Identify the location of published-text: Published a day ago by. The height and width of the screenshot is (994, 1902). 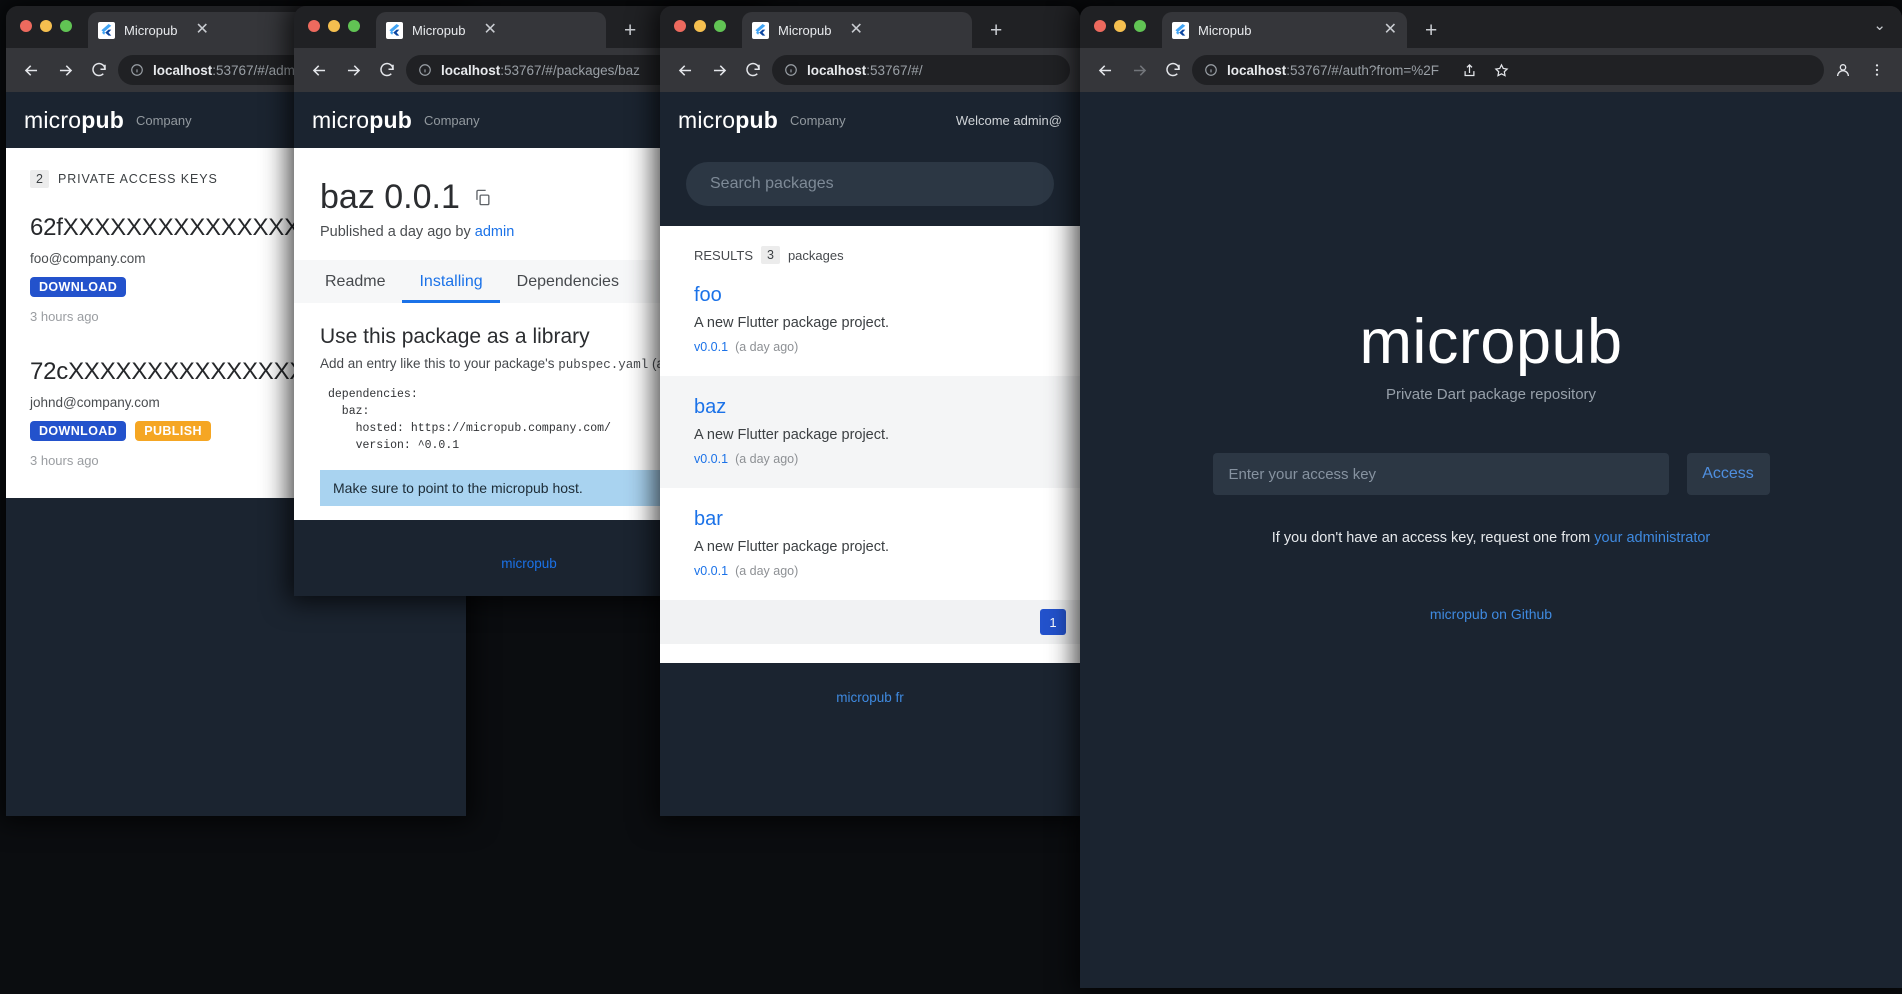
(397, 232).